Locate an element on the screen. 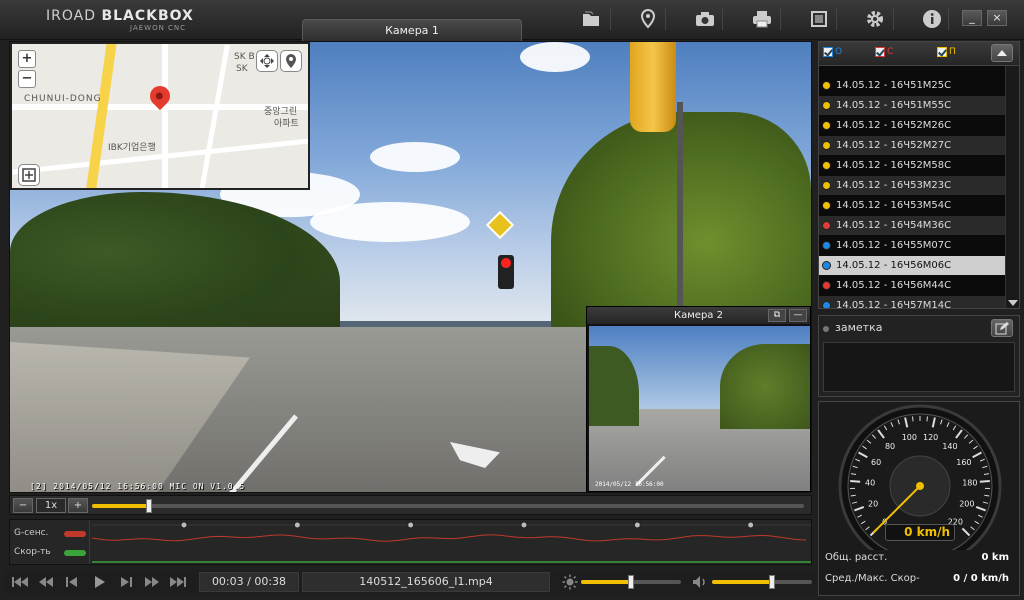 The height and width of the screenshot is (600, 1024). gauge-tick-label: 140 is located at coordinates (949, 446).